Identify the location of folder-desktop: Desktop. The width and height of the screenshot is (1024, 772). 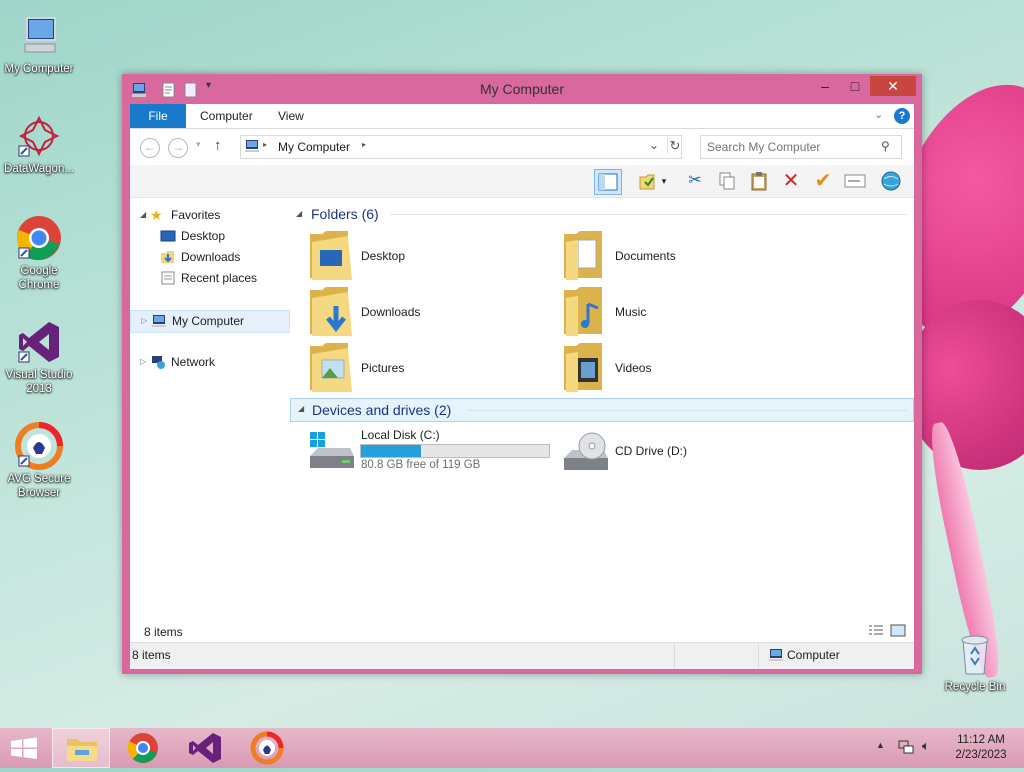
(423, 256).